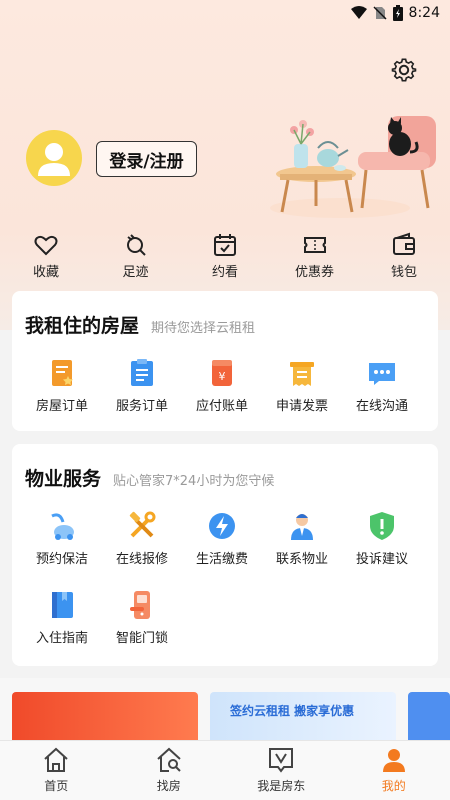  What do you see at coordinates (169, 759) in the screenshot?
I see `find-house-icon` at bounding box center [169, 759].